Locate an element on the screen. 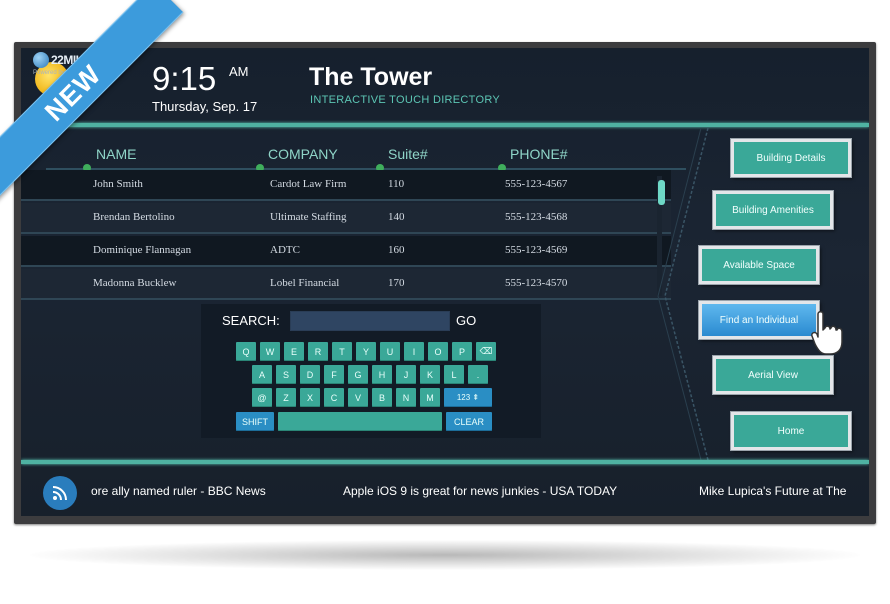  key-z: Z is located at coordinates (286, 397).